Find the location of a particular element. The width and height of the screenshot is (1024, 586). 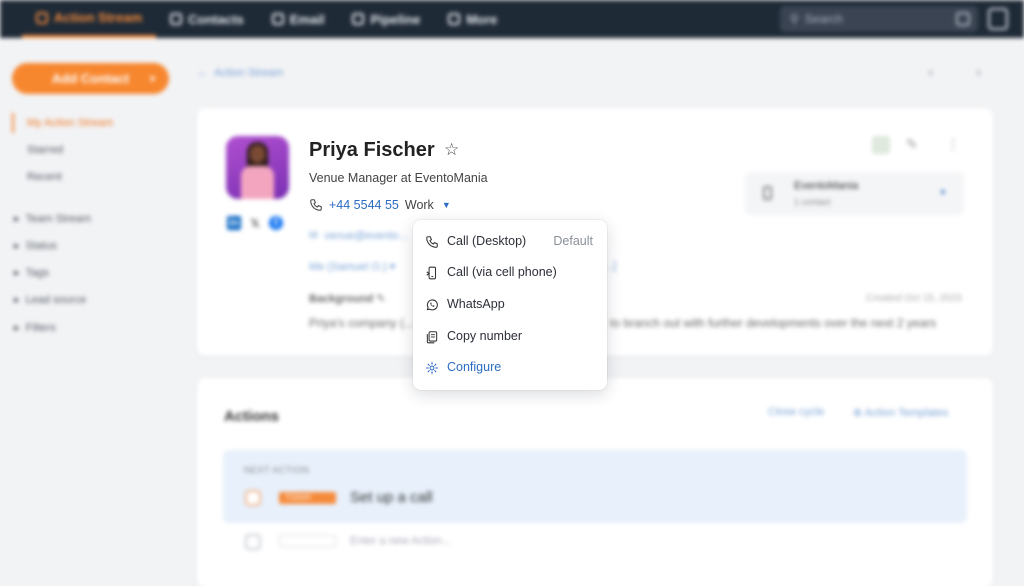

menu-item-whatsapp: WhatsApp is located at coordinates (510, 305).